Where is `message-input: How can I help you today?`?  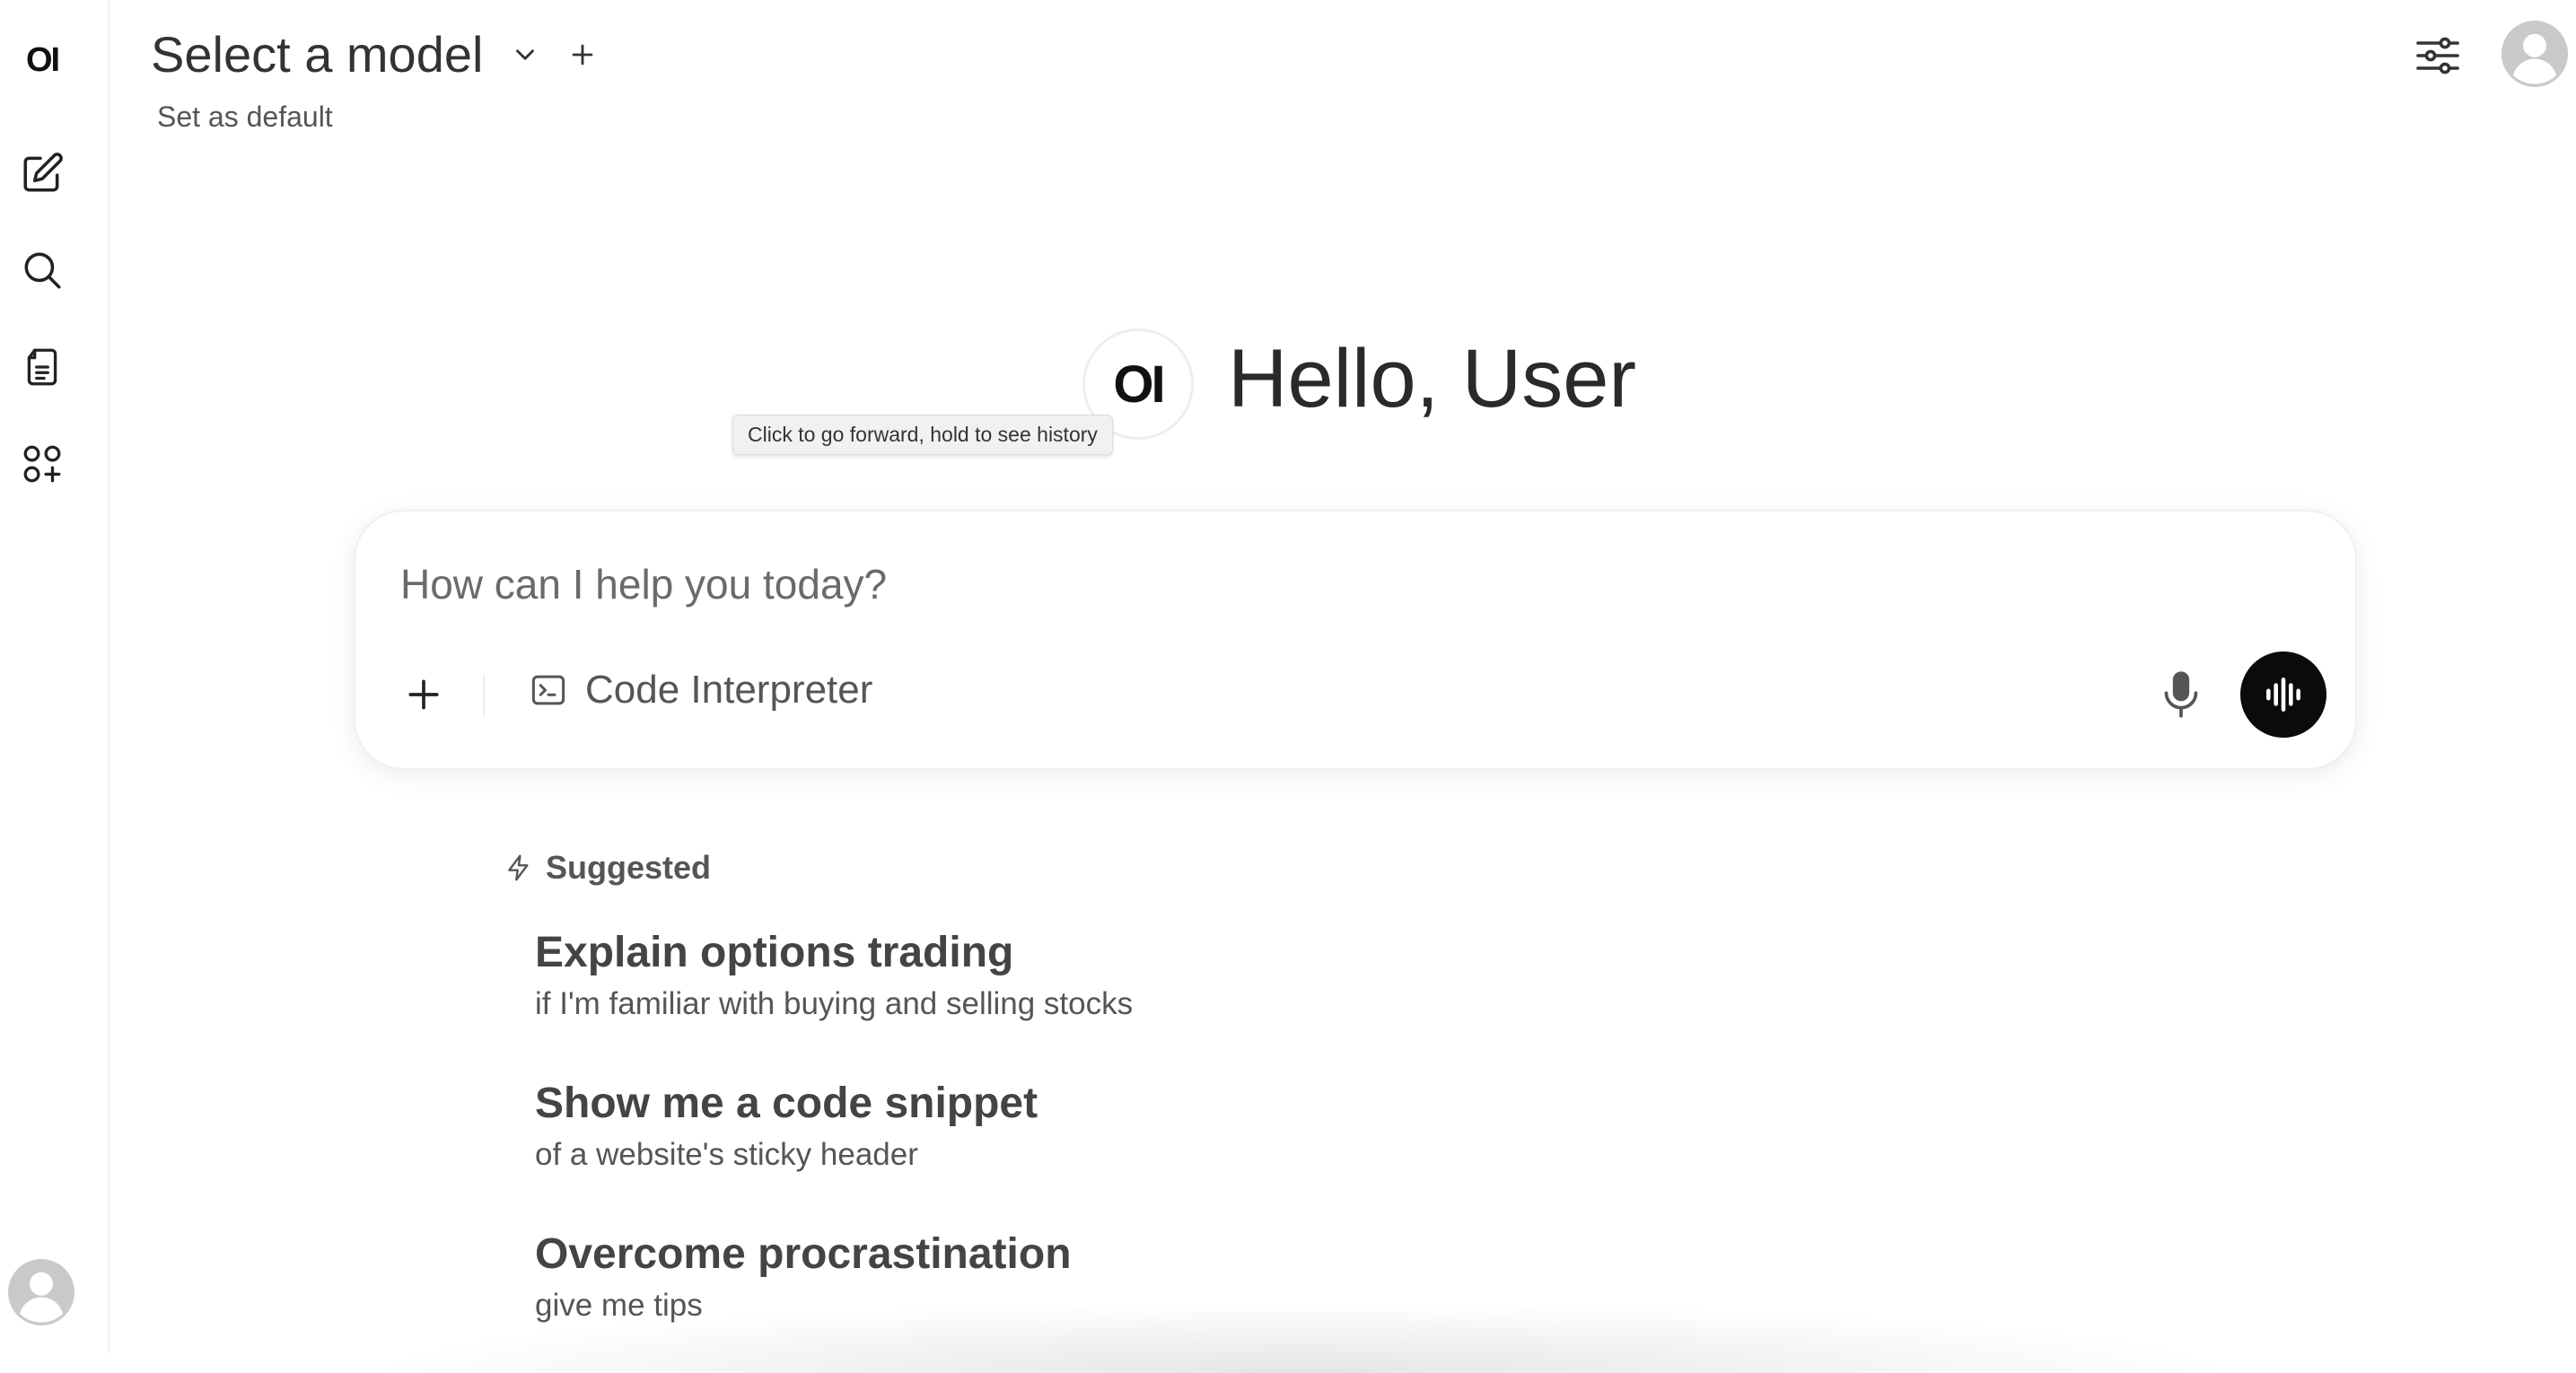
message-input: How can I help you today? is located at coordinates (643, 584).